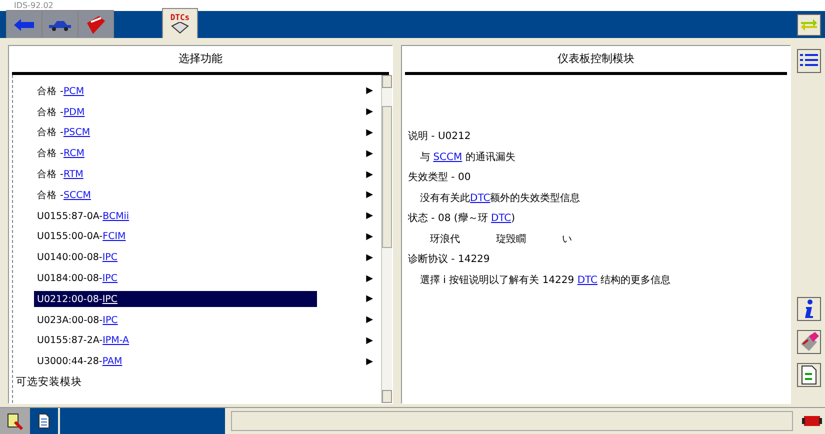  What do you see at coordinates (74, 112) in the screenshot?
I see `module-link: PDM` at bounding box center [74, 112].